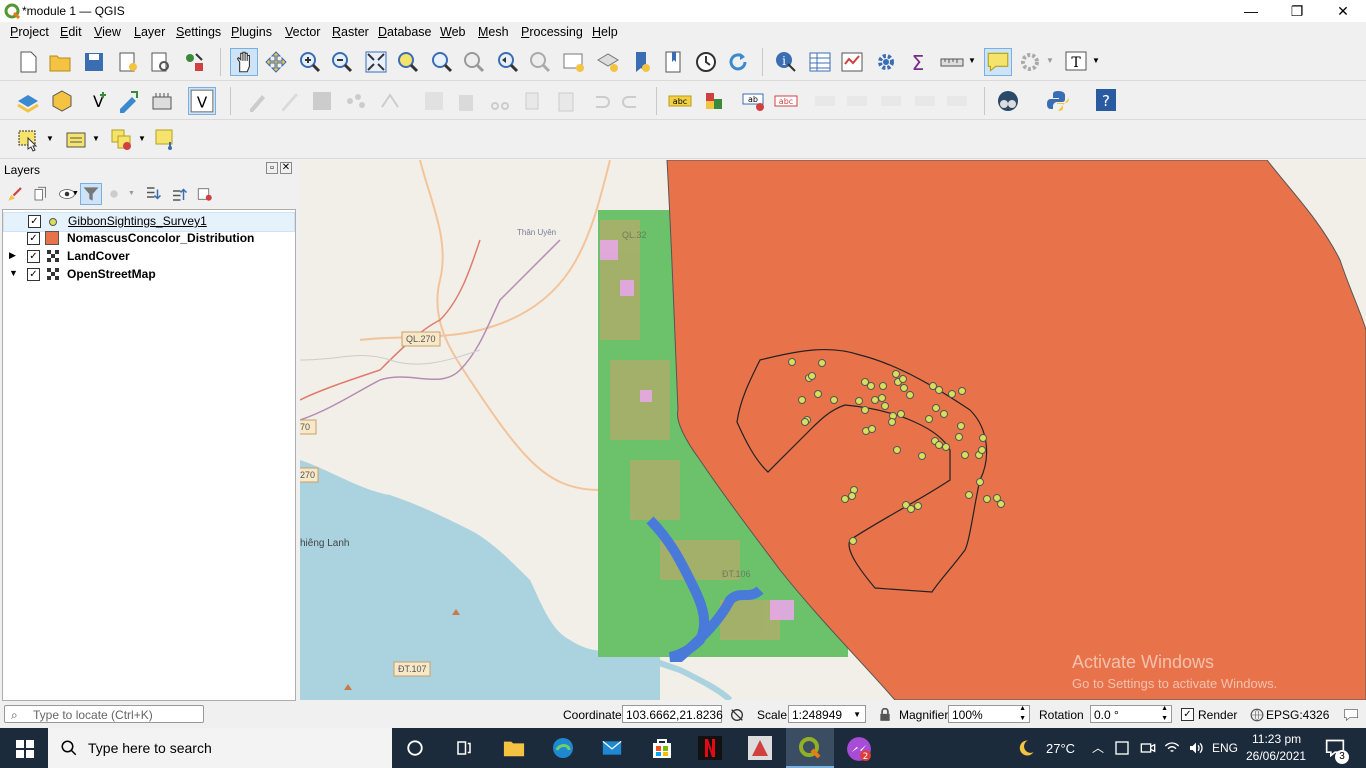  Describe the element at coordinates (148, 257) in the screenshot. I see `layer-row-landcover: ▶ ✓ LandCover` at that location.